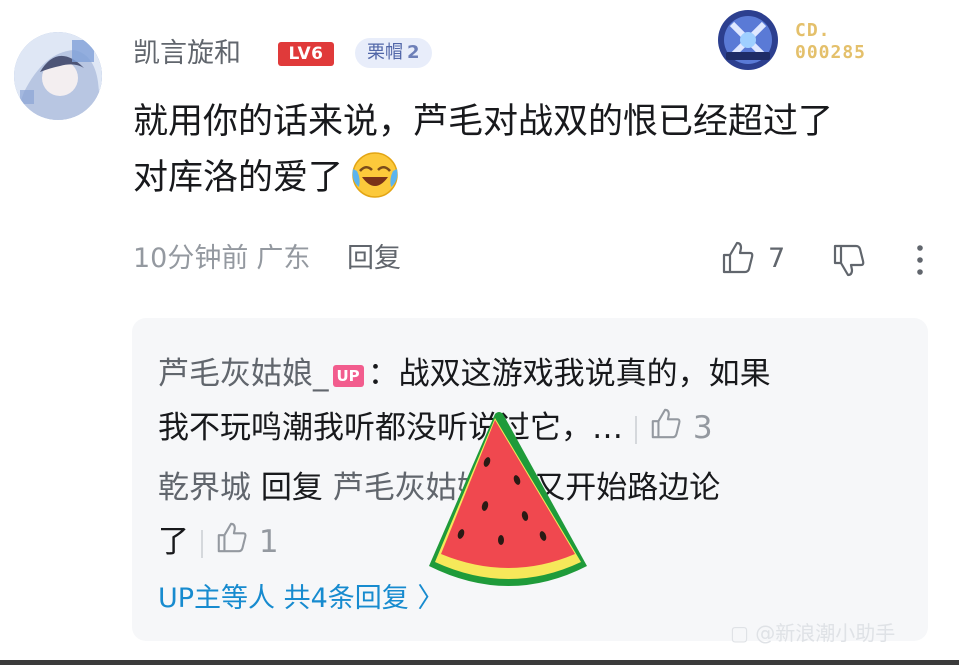 Image resolution: width=959 pixels, height=665 pixels. What do you see at coordinates (533, 178) in the screenshot?
I see `comment-line-2: 对库洛的爱了` at bounding box center [533, 178].